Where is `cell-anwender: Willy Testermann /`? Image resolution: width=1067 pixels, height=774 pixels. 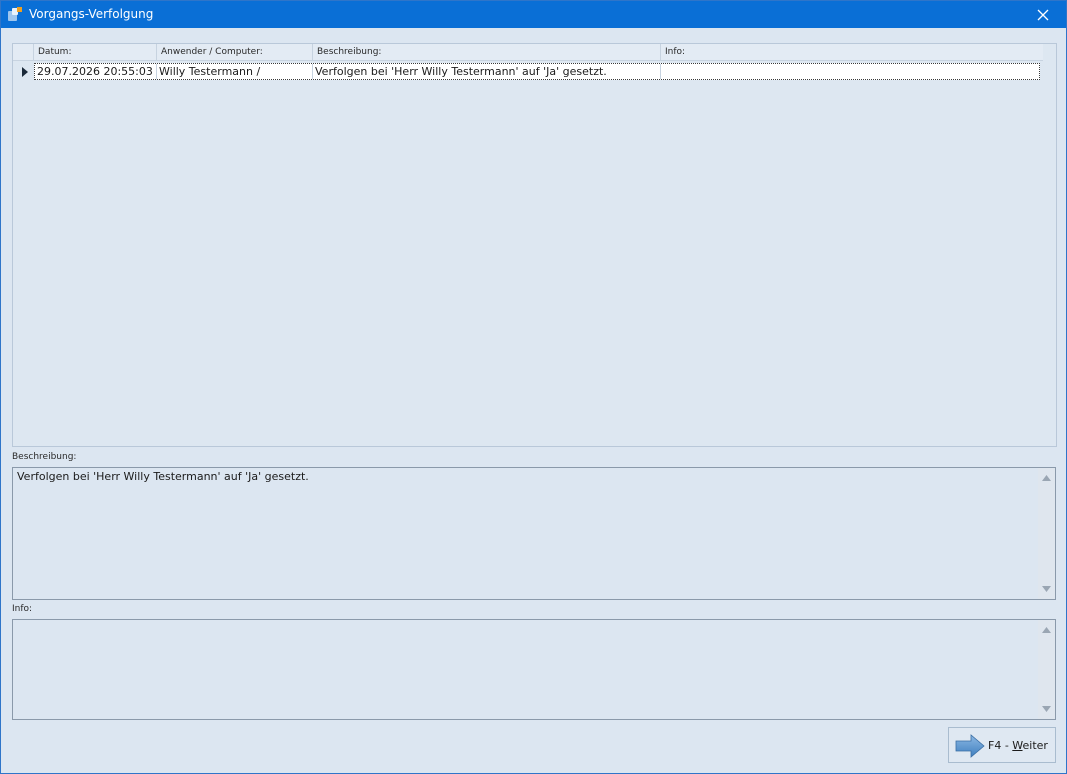
cell-anwender: Willy Testermann / is located at coordinates (235, 71).